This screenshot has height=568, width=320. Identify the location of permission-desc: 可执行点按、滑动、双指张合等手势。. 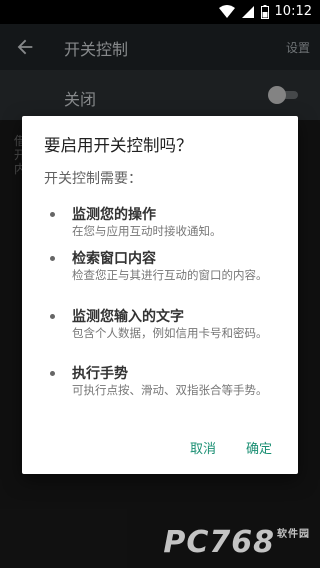
(170, 390).